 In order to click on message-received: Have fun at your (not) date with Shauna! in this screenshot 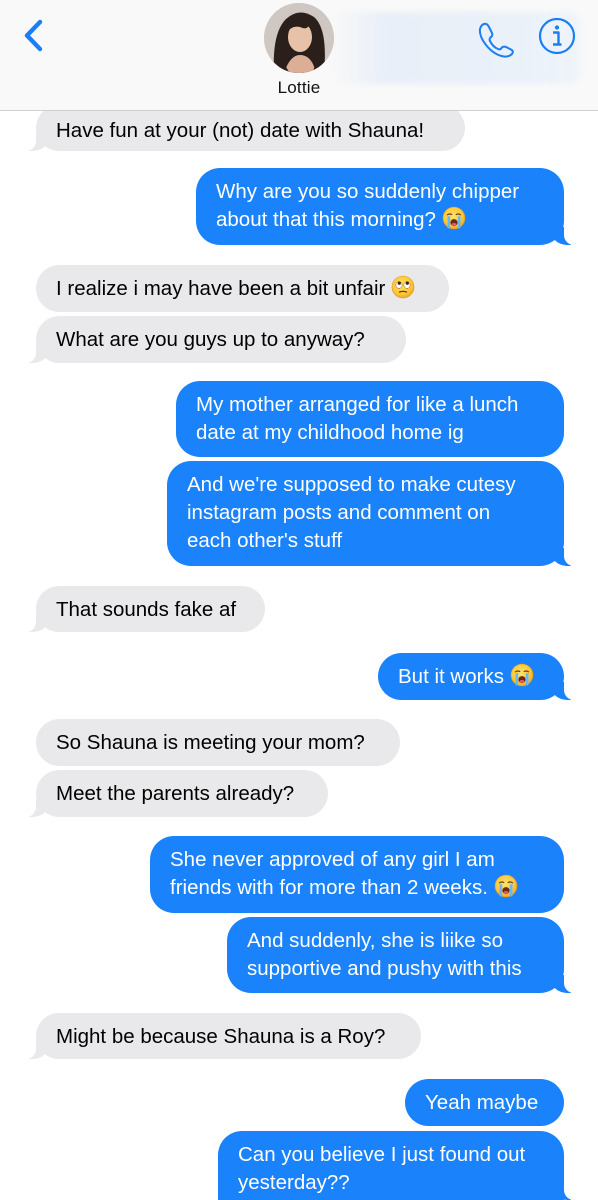, I will do `click(243, 128)`.